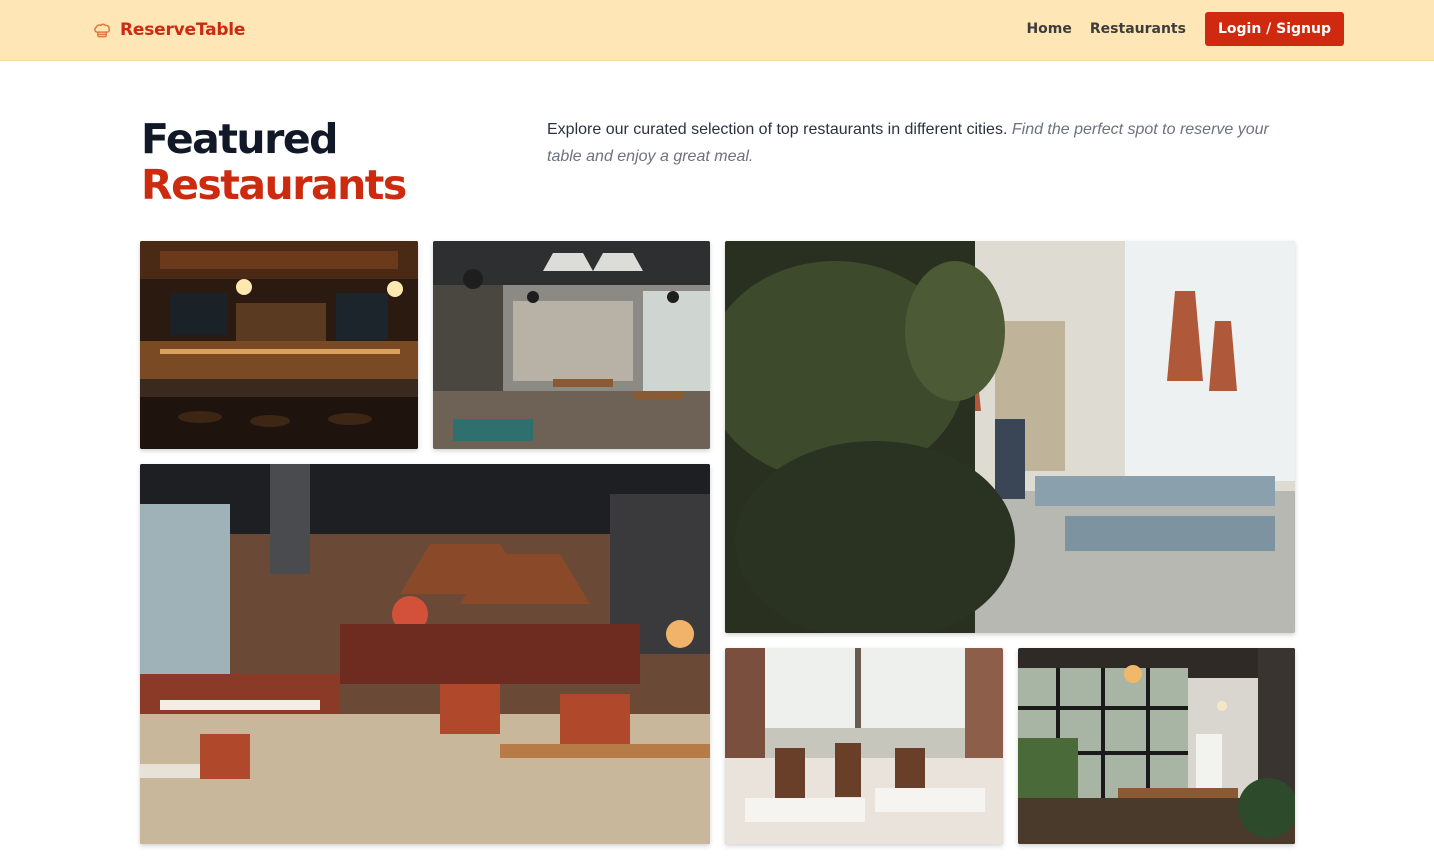 The image size is (1434, 865). I want to click on page-title-line1: Featured, so click(239, 139).